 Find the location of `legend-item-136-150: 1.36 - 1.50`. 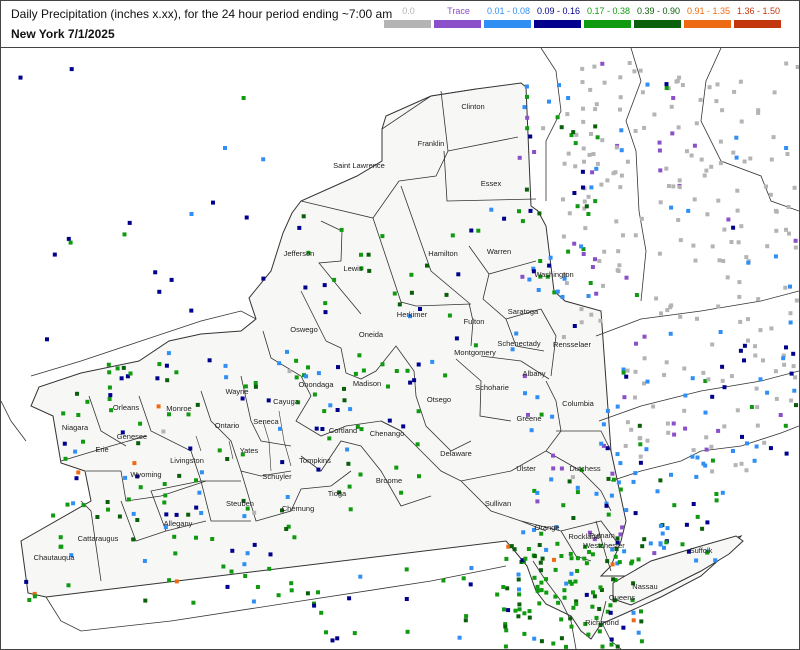

legend-item-136-150: 1.36 - 1.50 is located at coordinates (758, 24).